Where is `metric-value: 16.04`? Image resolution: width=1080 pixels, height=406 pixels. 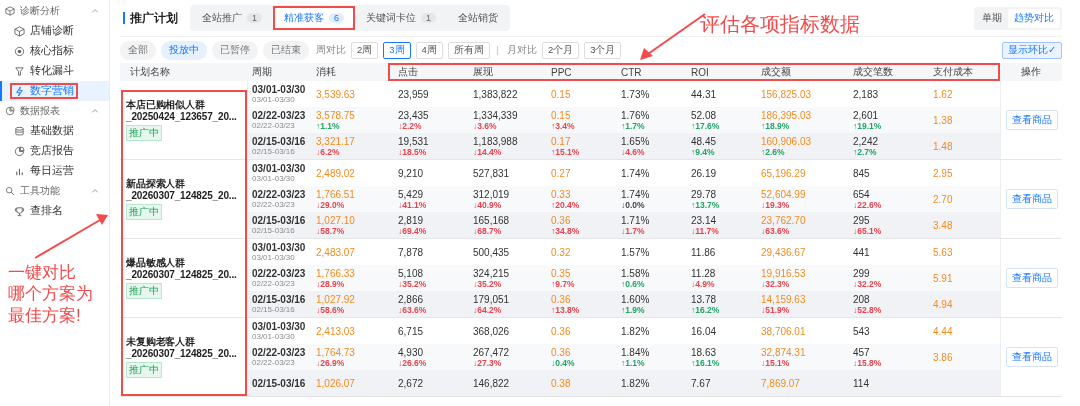 metric-value: 16.04 is located at coordinates (704, 331).